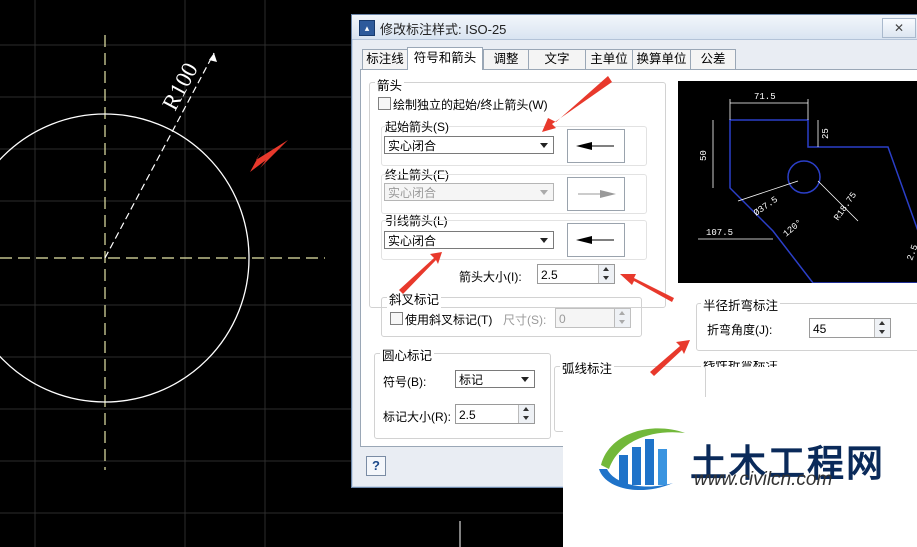 This screenshot has width=917, height=547. What do you see at coordinates (557, 59) in the screenshot?
I see `tab-text: 文字` at bounding box center [557, 59].